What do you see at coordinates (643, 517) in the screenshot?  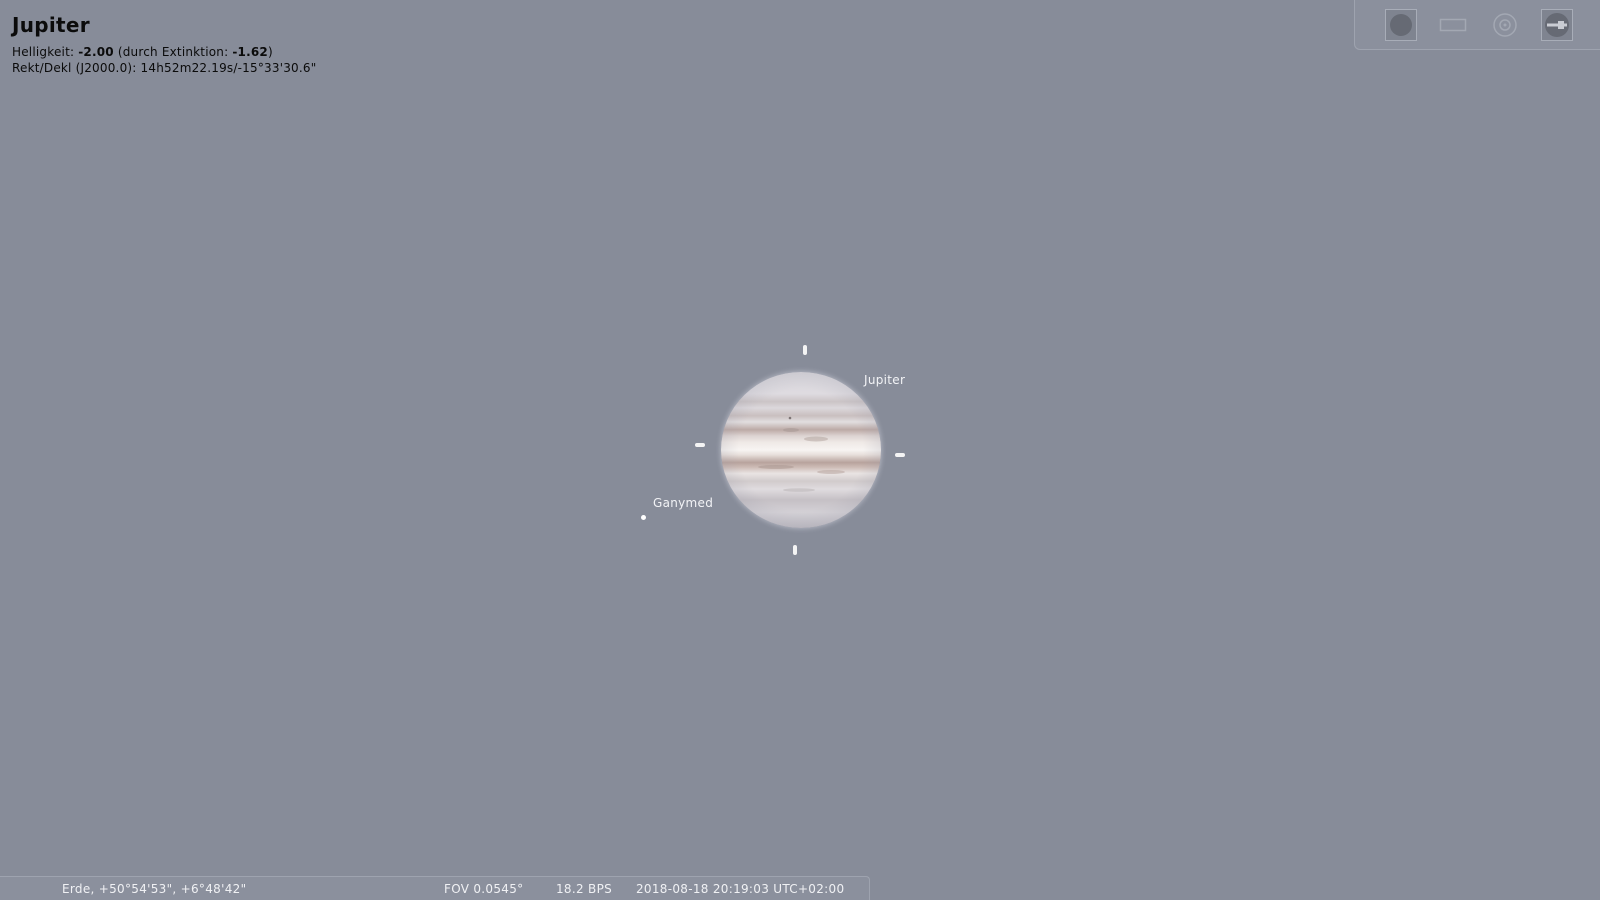 I see `ganymede-moon` at bounding box center [643, 517].